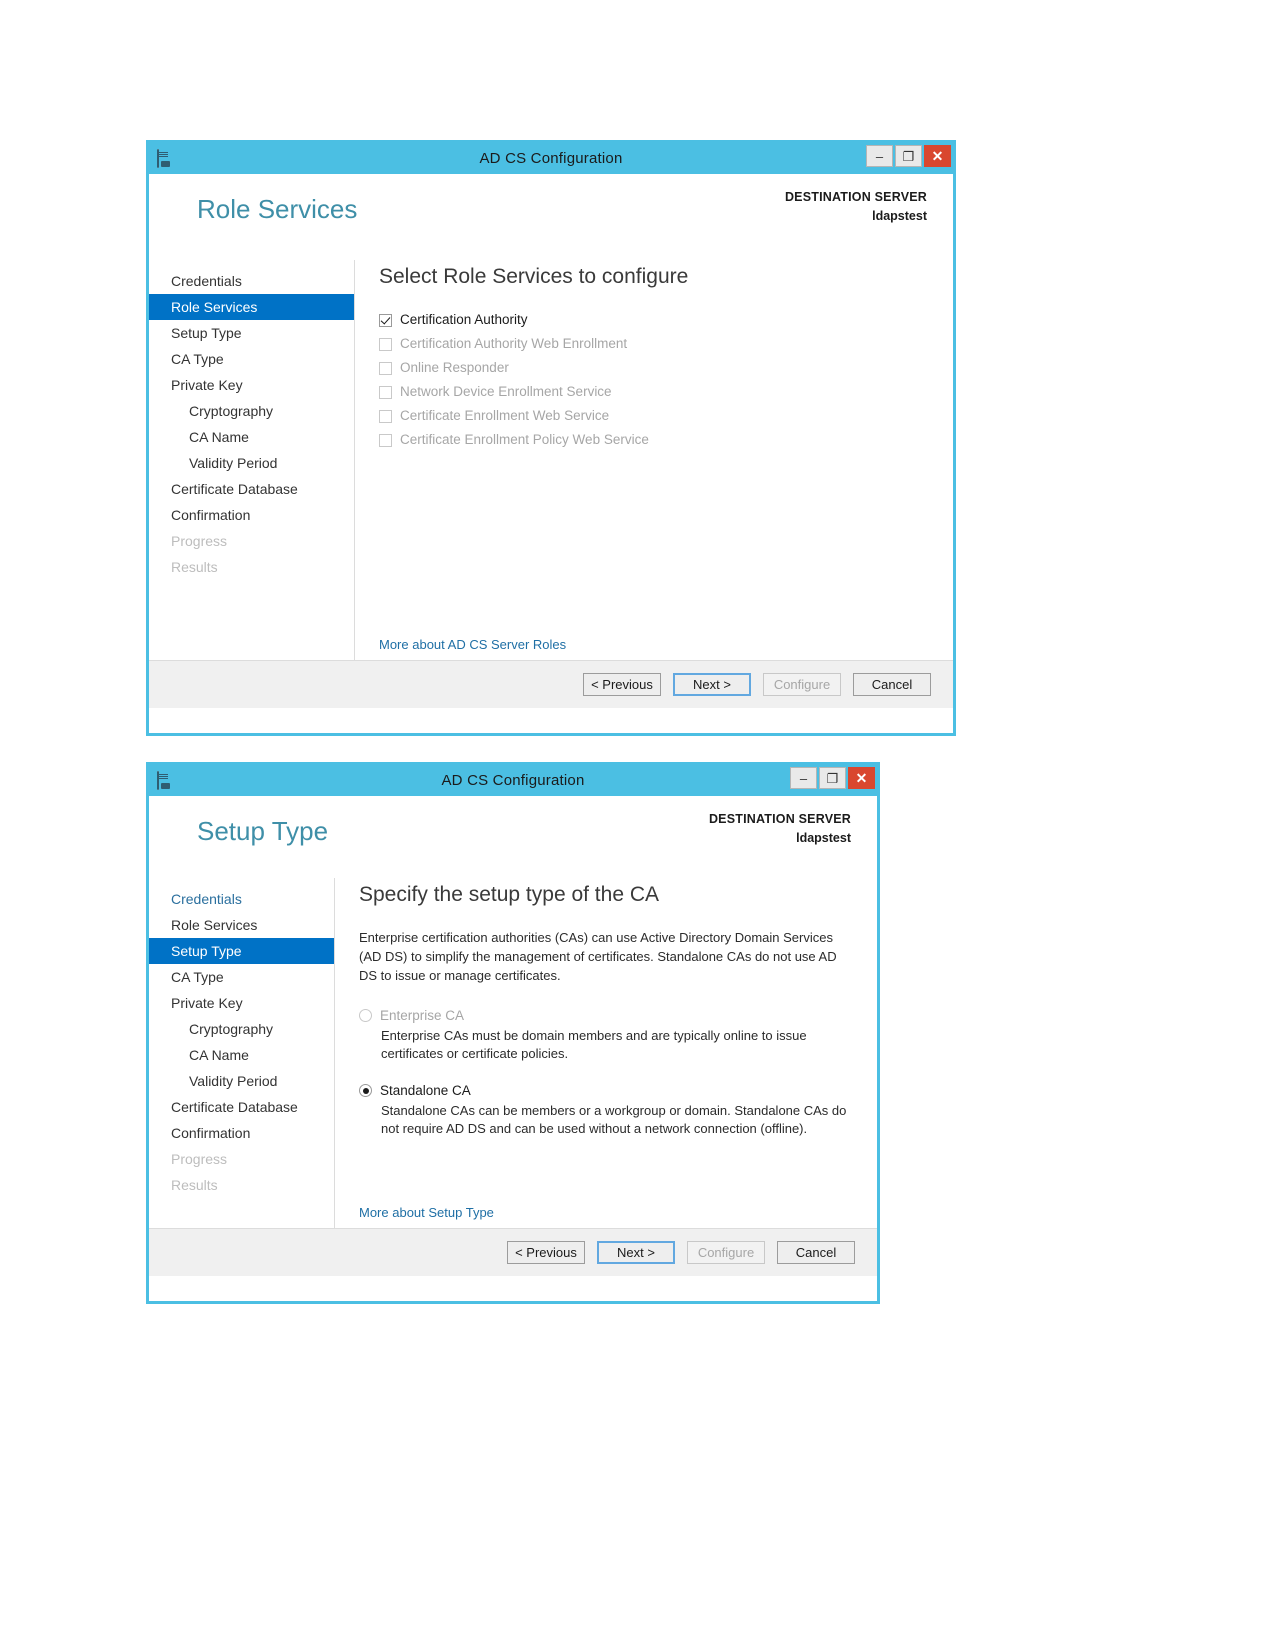  I want to click on radio-standalone-ca, so click(365, 1091).